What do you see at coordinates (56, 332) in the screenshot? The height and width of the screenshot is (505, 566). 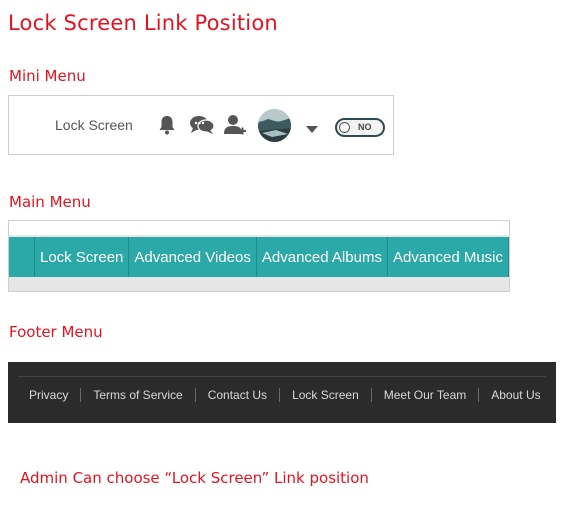 I see `footer-menu-heading: Footer Menu` at bounding box center [56, 332].